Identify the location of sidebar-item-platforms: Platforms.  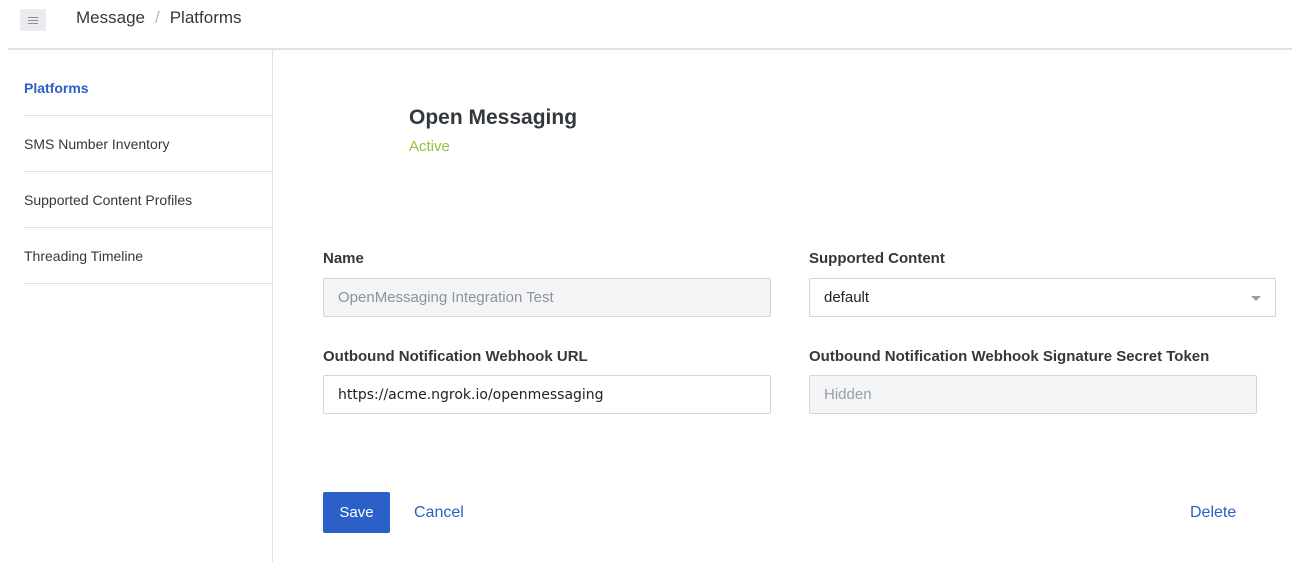
(148, 88).